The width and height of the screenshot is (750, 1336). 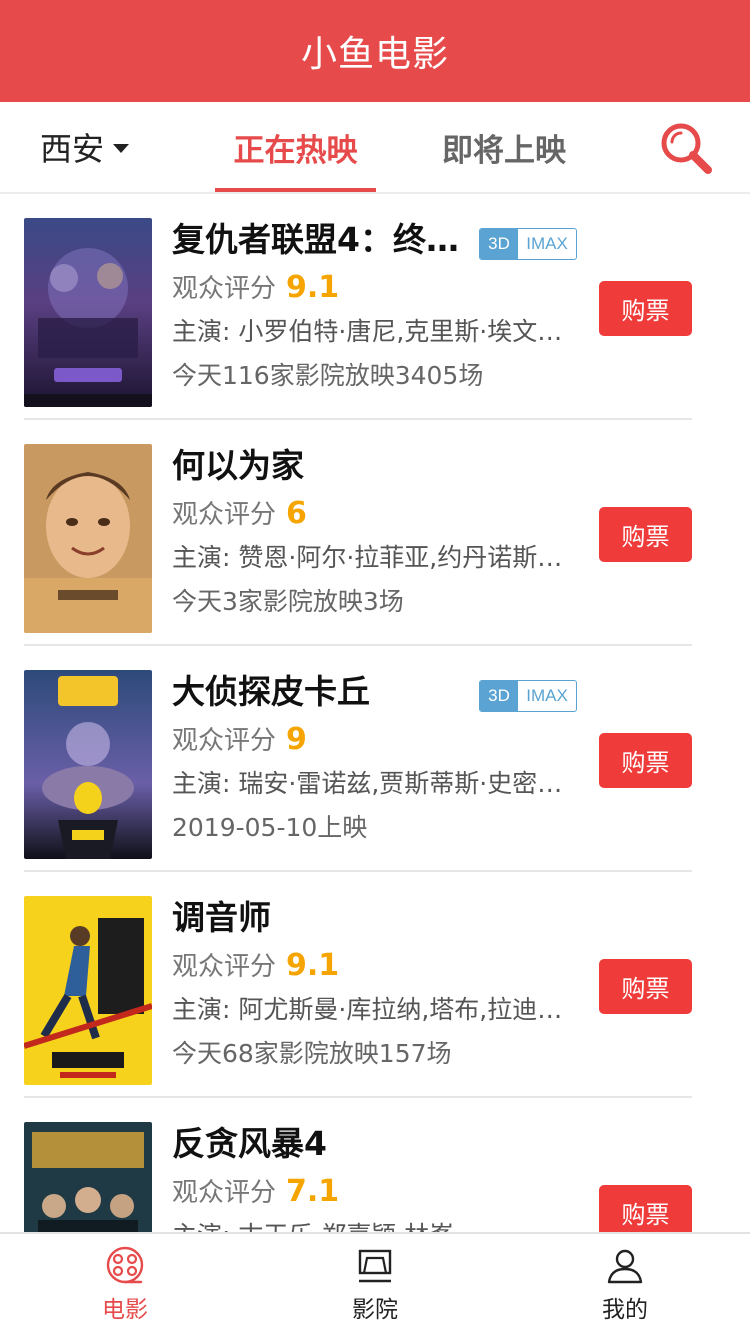 I want to click on caret-down-icon, so click(x=121, y=148).